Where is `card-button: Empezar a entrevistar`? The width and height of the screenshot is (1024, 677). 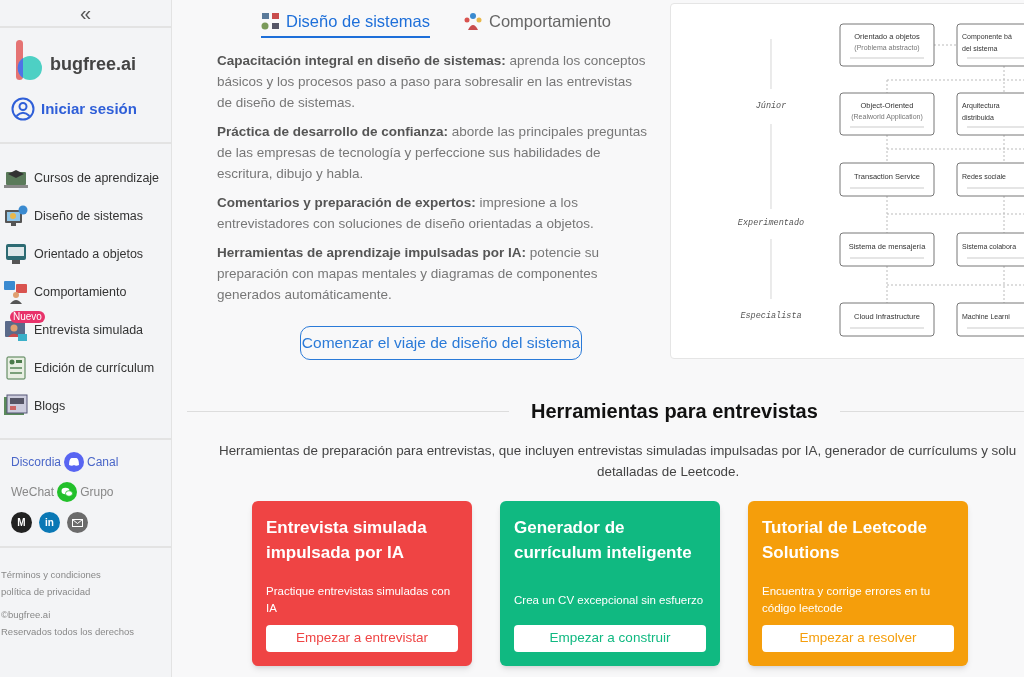 card-button: Empezar a entrevistar is located at coordinates (362, 638).